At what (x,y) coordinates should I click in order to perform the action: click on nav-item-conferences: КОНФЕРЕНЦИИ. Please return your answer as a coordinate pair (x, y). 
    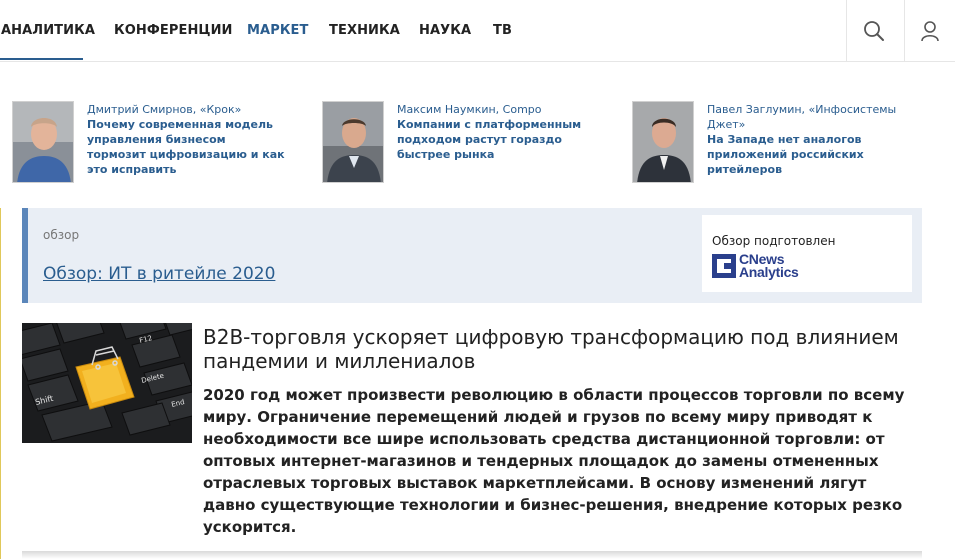
    Looking at the image, I should click on (173, 30).